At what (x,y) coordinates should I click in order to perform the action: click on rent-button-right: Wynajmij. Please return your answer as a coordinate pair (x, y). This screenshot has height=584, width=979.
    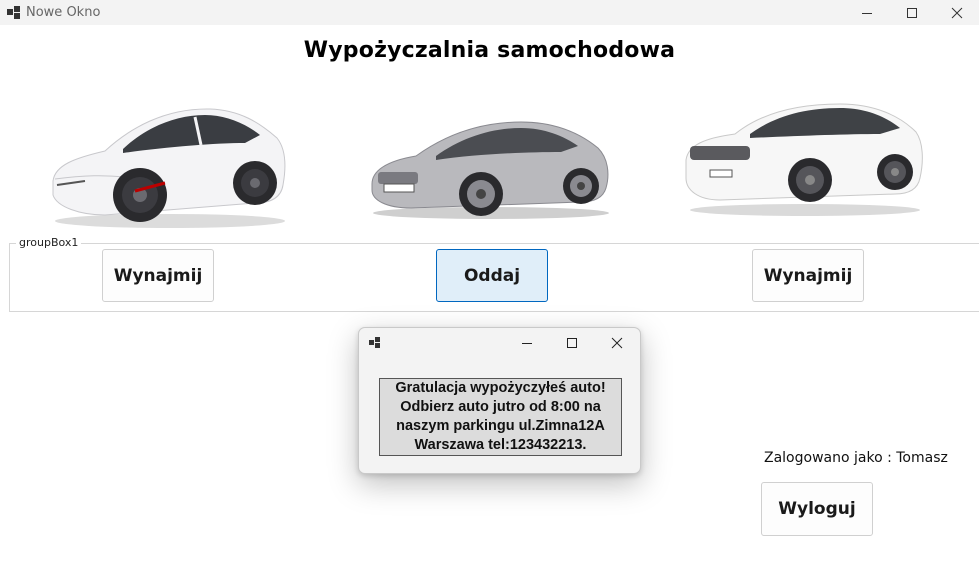
    Looking at the image, I should click on (808, 275).